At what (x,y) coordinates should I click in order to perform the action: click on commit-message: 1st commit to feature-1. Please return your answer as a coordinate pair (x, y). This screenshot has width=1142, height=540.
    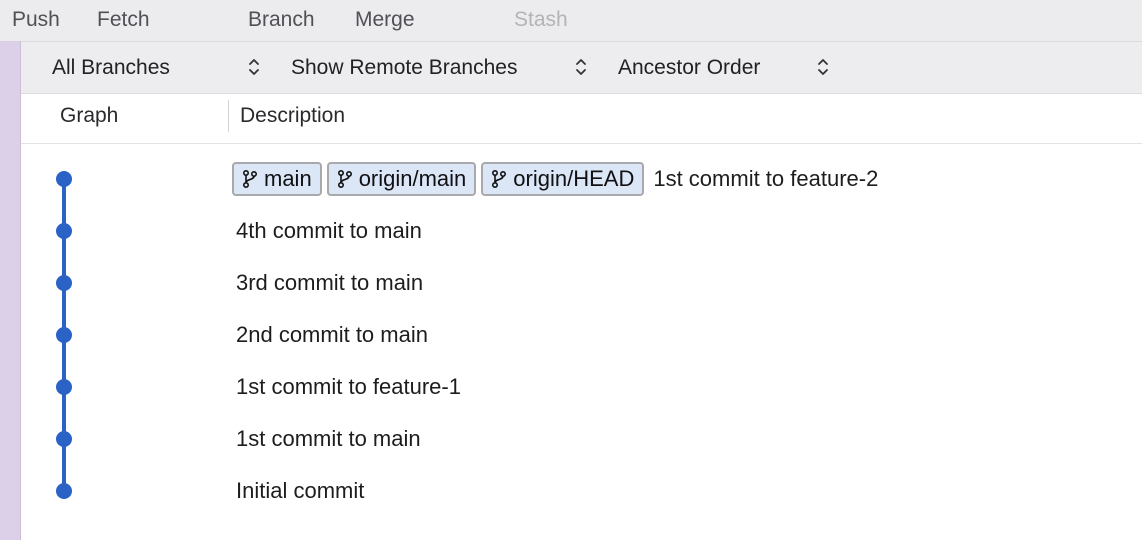
    Looking at the image, I should click on (348, 386).